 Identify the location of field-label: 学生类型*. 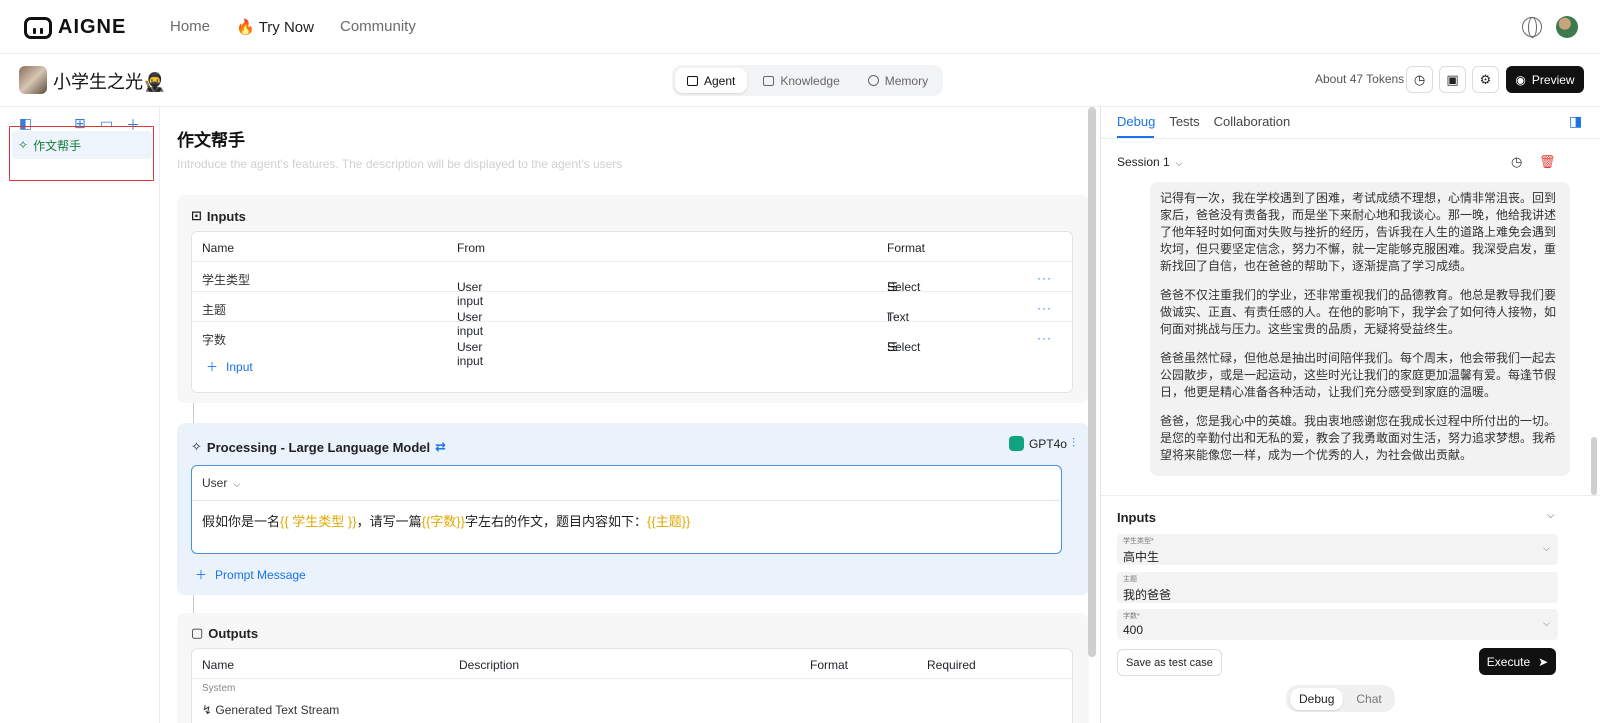
(1138, 541).